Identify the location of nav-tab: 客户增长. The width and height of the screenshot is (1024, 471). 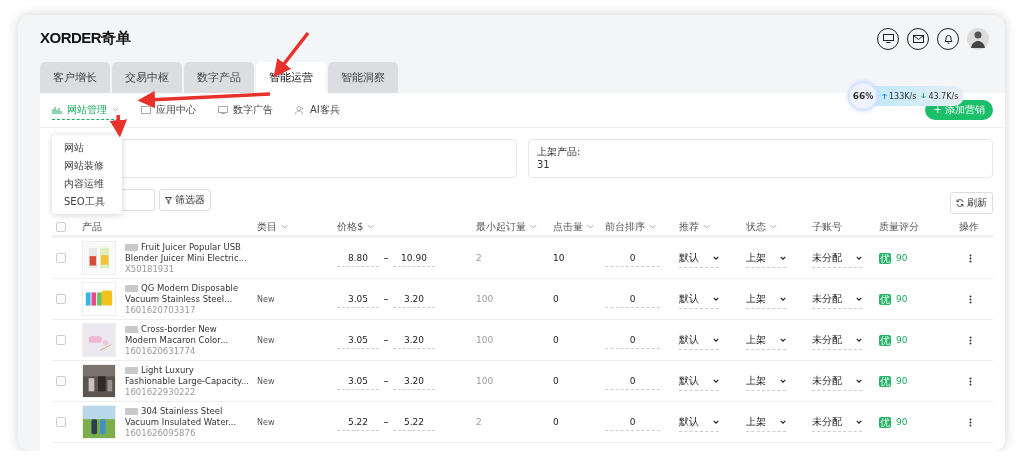
(75, 77).